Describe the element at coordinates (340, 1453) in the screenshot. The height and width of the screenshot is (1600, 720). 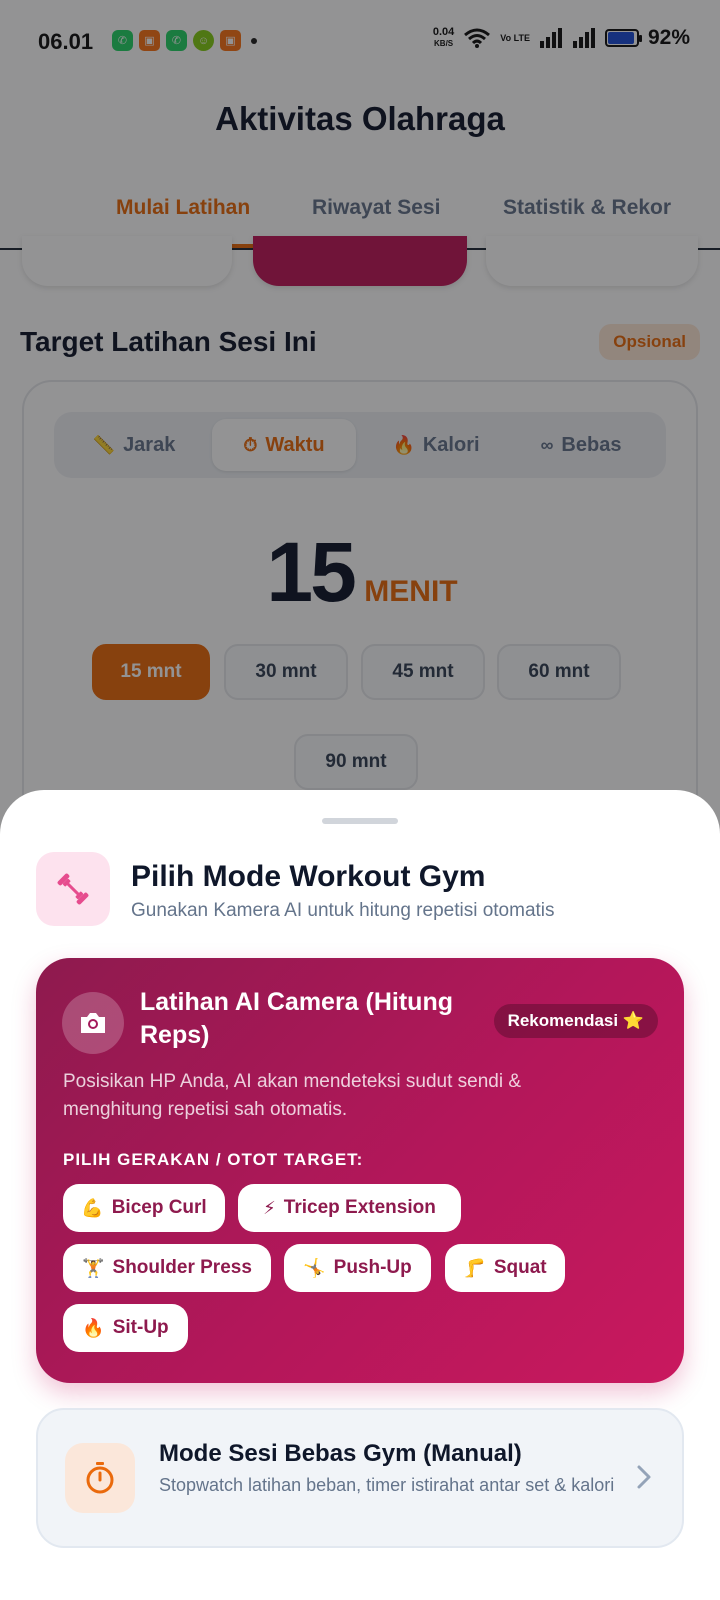
I see `manual-mode-title: Mode Sesi Bebas Gym (Manual)` at that location.